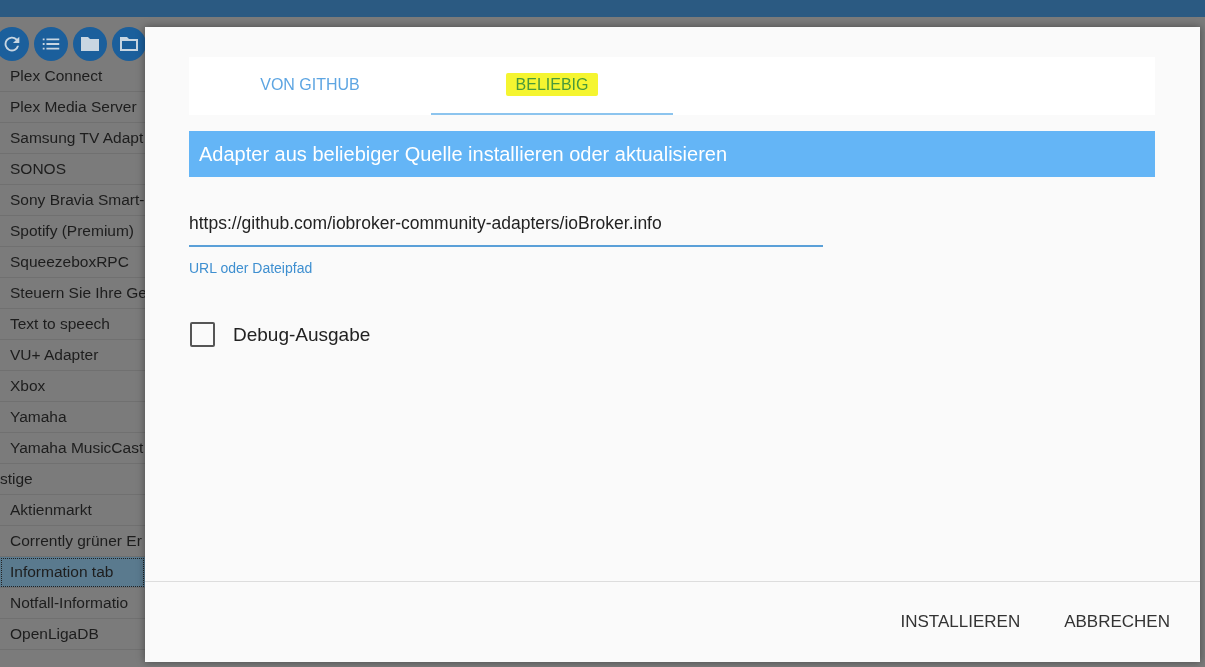 The height and width of the screenshot is (667, 1205). I want to click on adapter-list-item: Information tab, so click(72, 572).